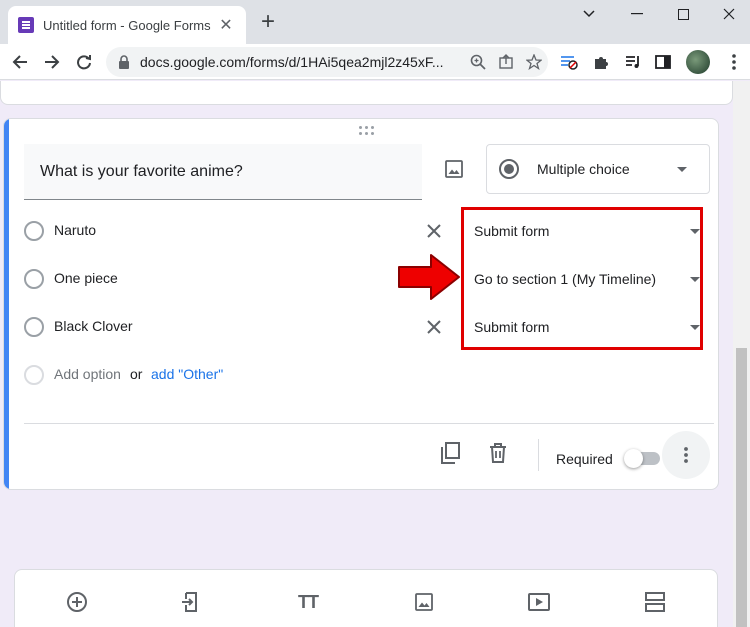 The height and width of the screenshot is (627, 750). Describe the element at coordinates (75, 230) in the screenshot. I see `option-label: Naruto` at that location.